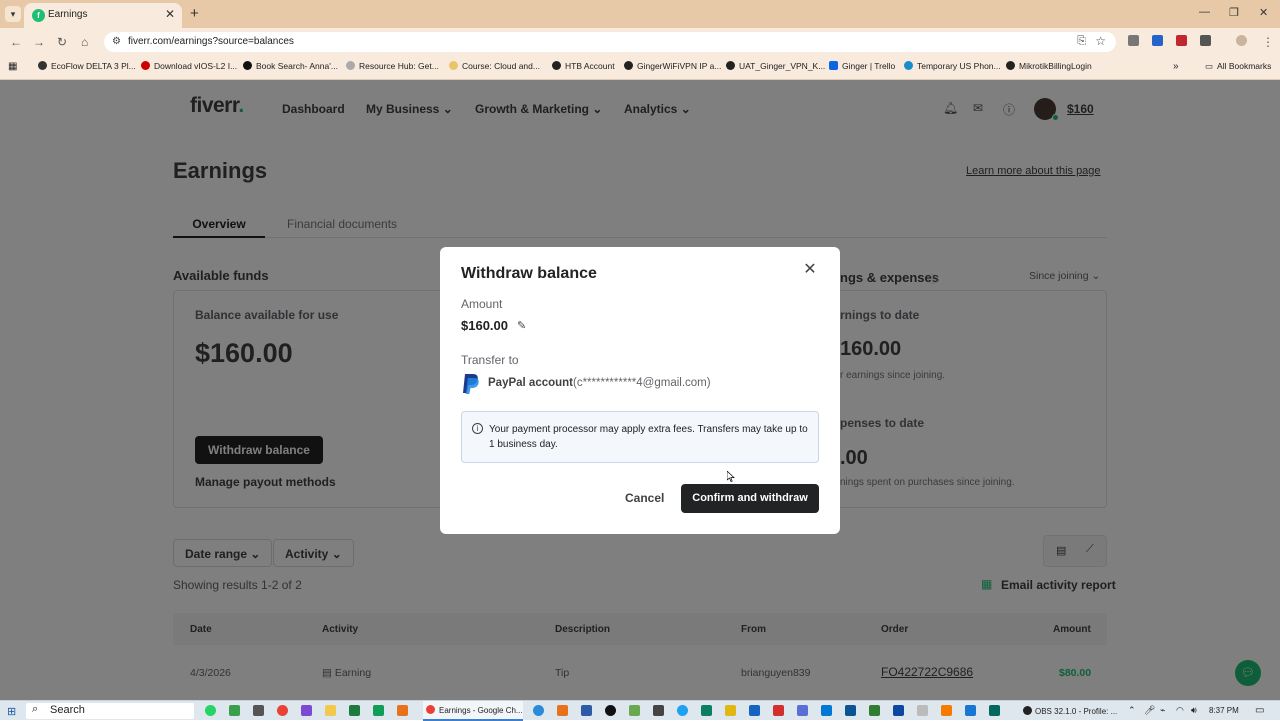 The height and width of the screenshot is (721, 1280). Describe the element at coordinates (103, 15) in the screenshot. I see `browser-tab-earnings: f Earnings ✕` at that location.